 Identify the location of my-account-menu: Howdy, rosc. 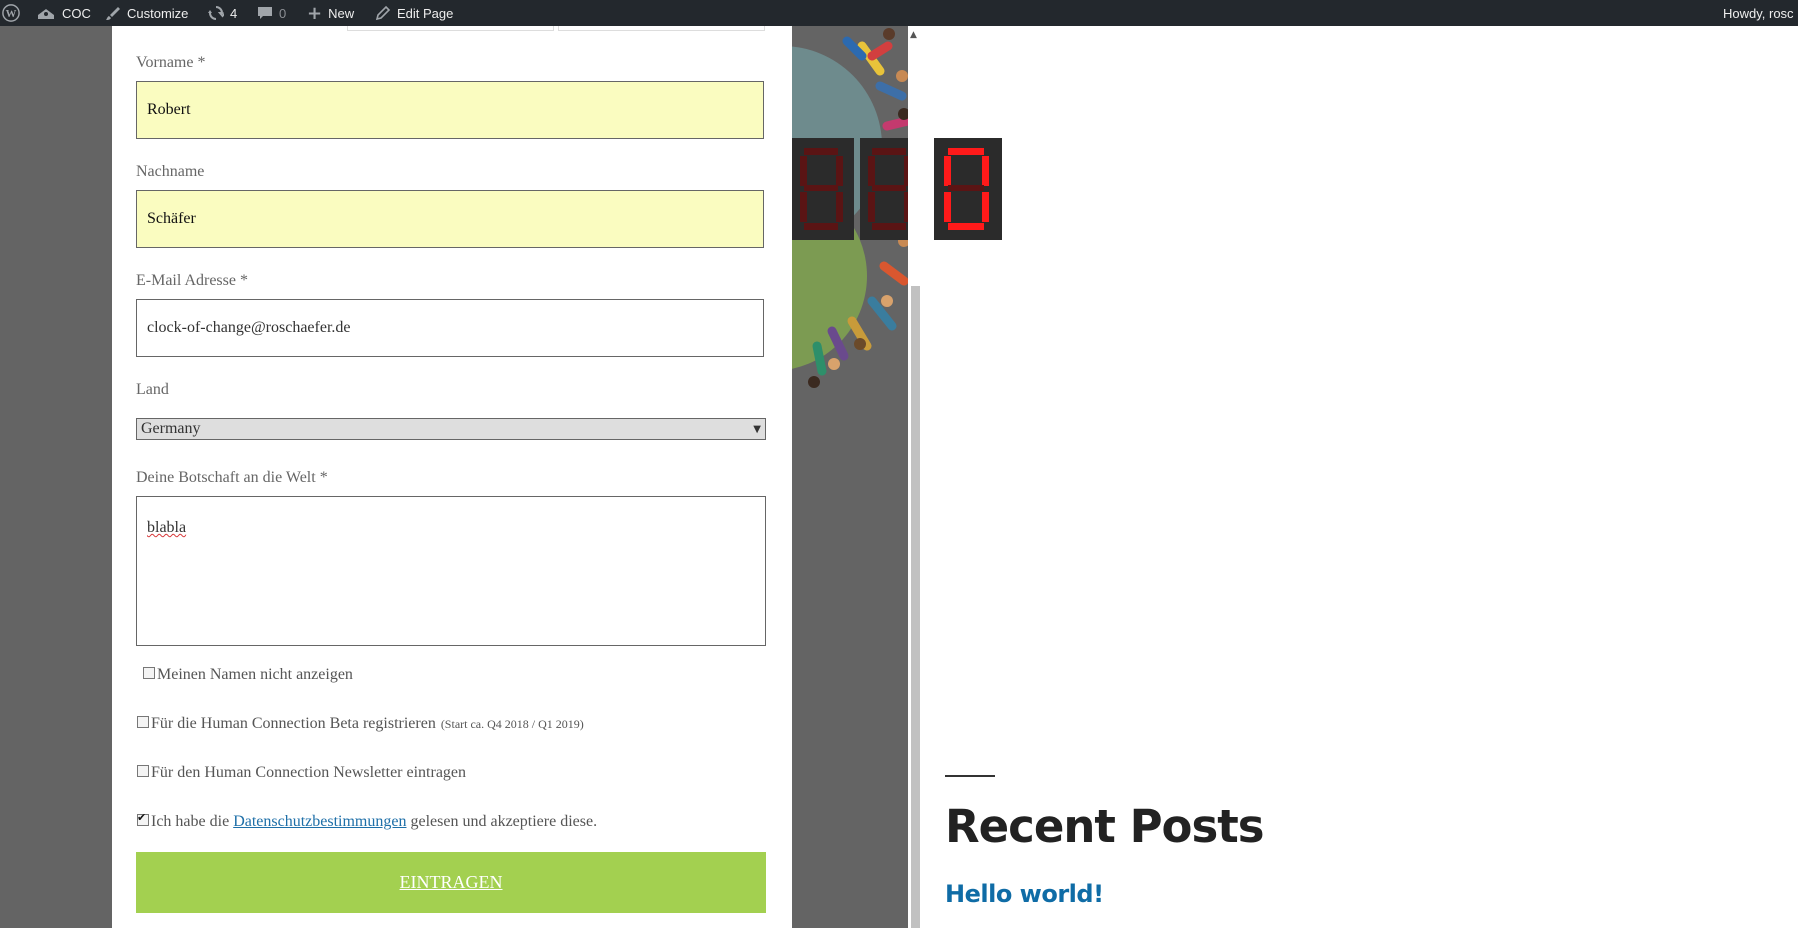
(1758, 13).